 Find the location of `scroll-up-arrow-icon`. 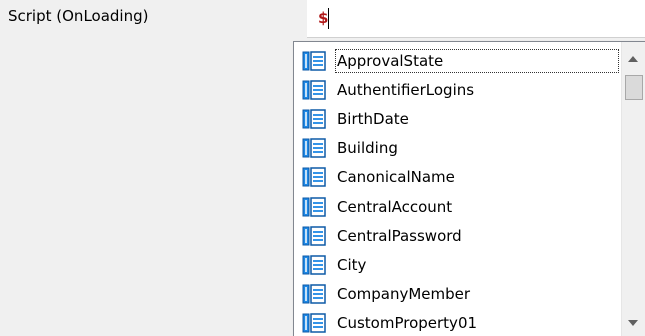

scroll-up-arrow-icon is located at coordinates (633, 59).